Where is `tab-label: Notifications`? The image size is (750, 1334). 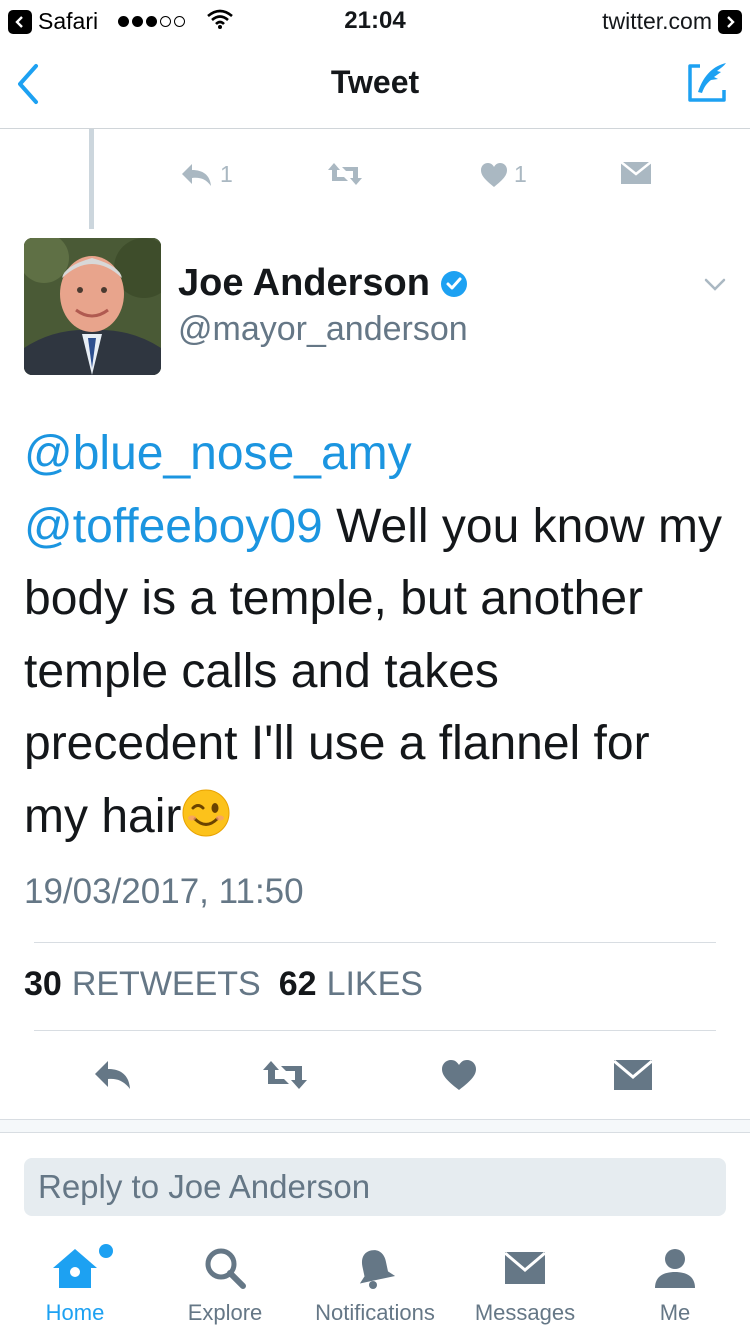
tab-label: Notifications is located at coordinates (375, 1312).